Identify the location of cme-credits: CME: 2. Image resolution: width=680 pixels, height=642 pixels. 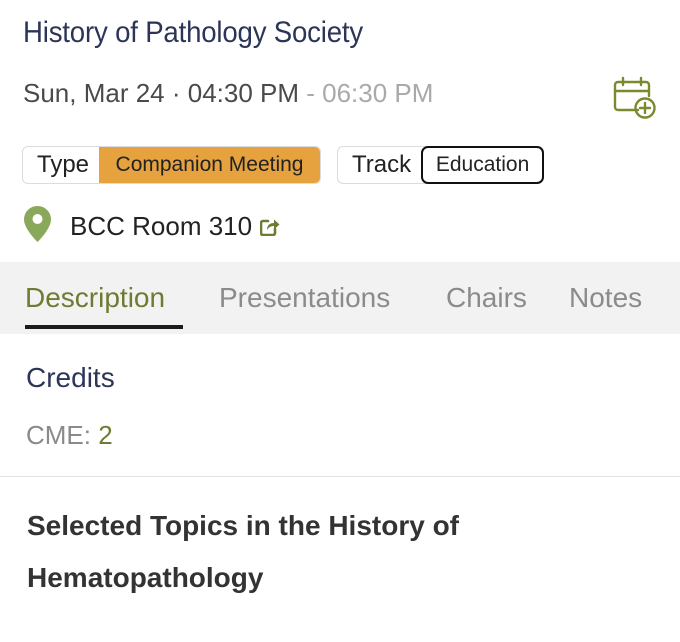
(69, 435).